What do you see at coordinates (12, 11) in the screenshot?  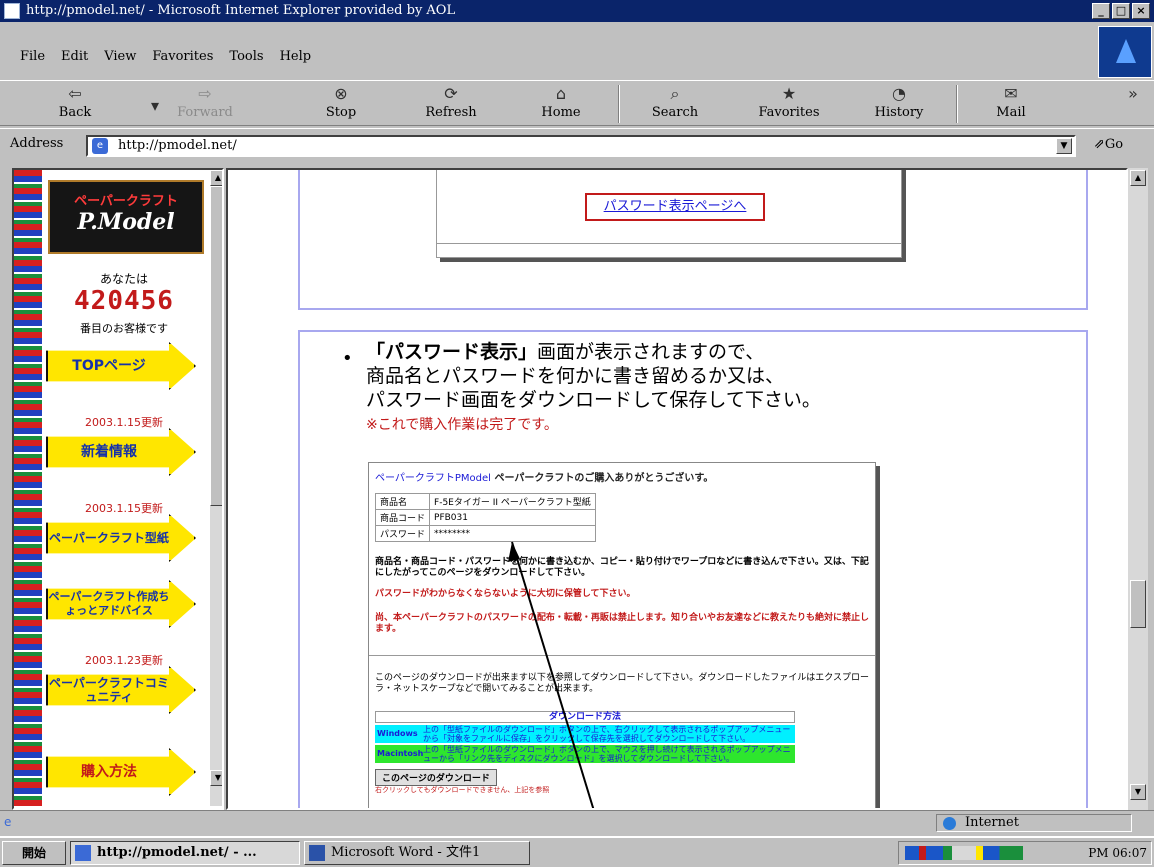 I see `ie-icon` at bounding box center [12, 11].